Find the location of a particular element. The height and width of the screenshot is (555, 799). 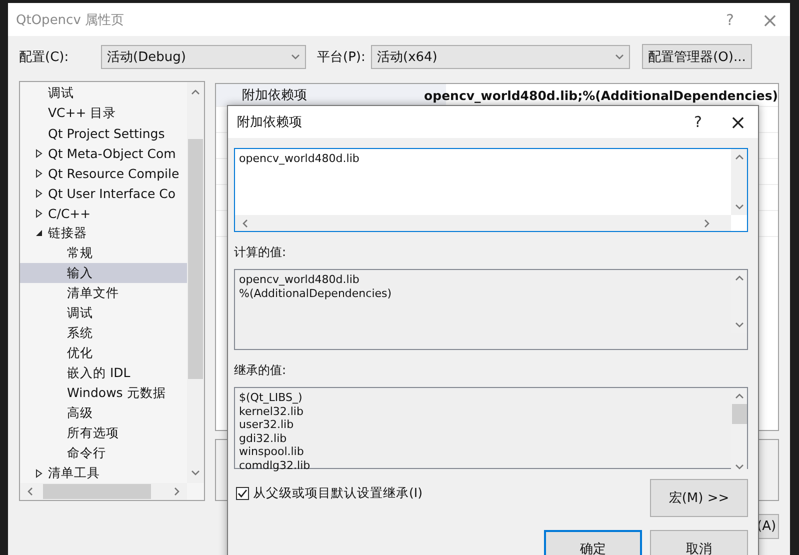

tree-item: 链接器 is located at coordinates (103, 233).